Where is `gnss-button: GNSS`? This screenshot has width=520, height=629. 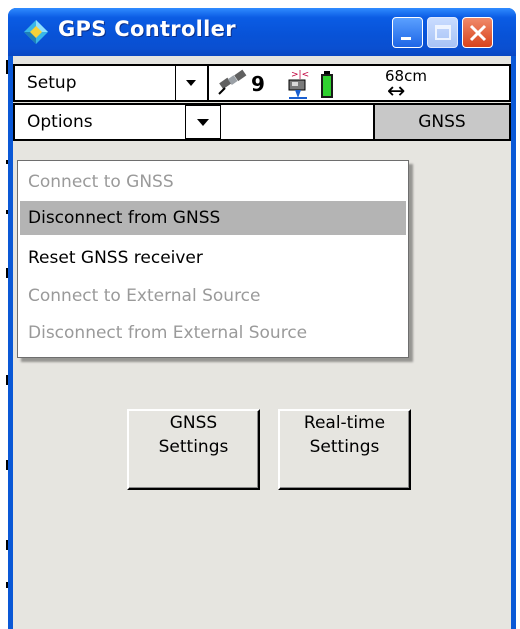
gnss-button: GNSS is located at coordinates (441, 122).